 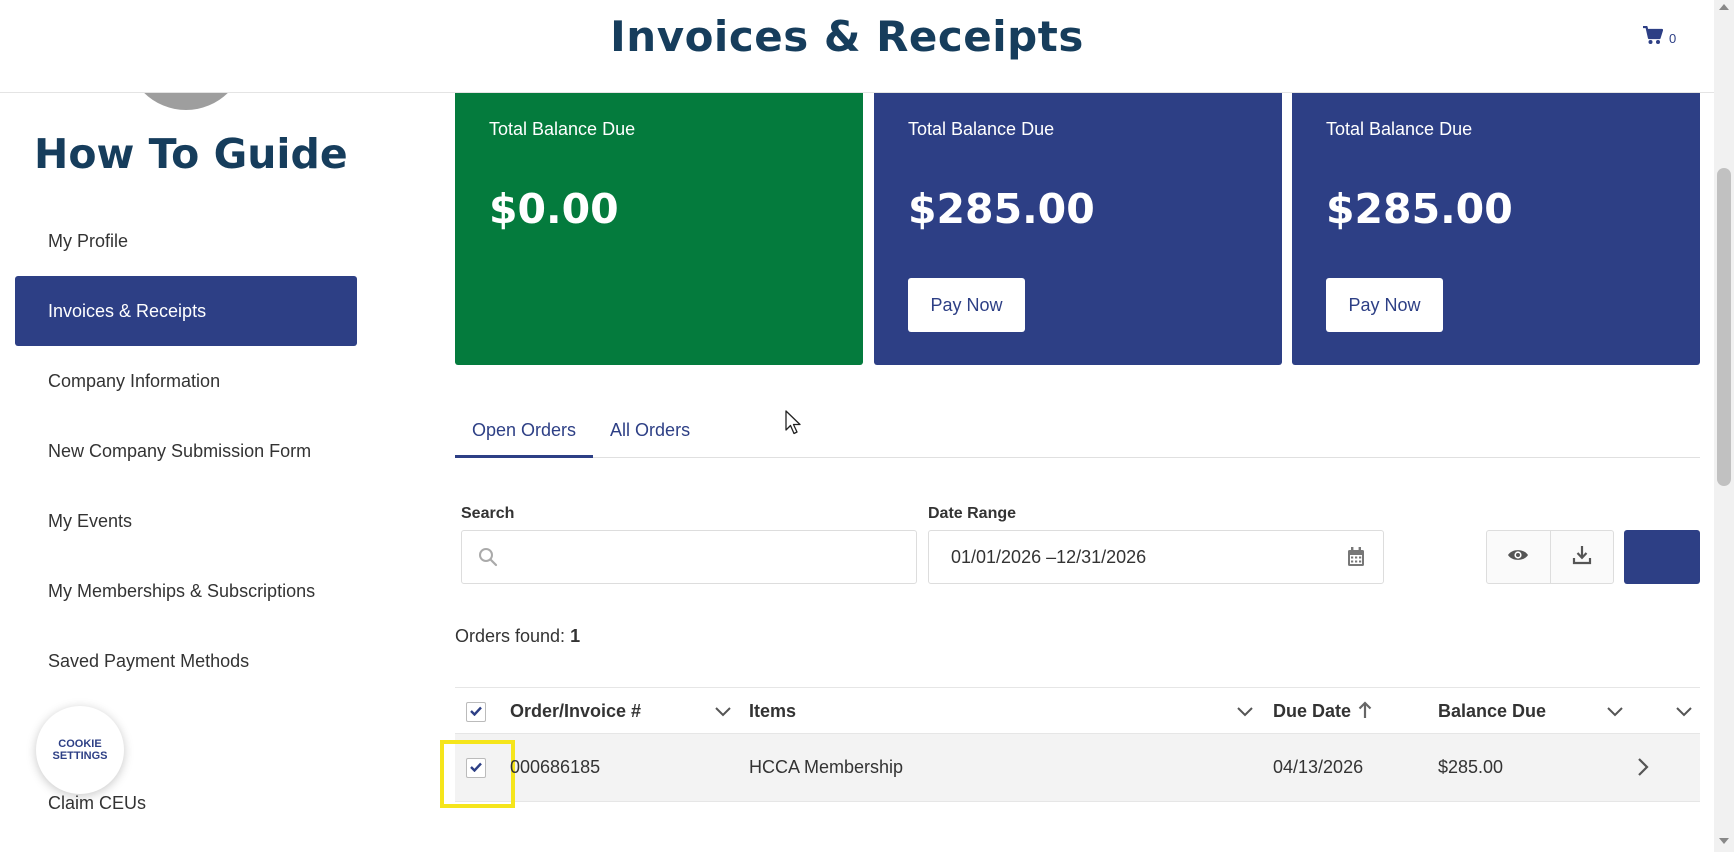 What do you see at coordinates (186, 381) in the screenshot?
I see `sidebar-item-company-information: Company Information` at bounding box center [186, 381].